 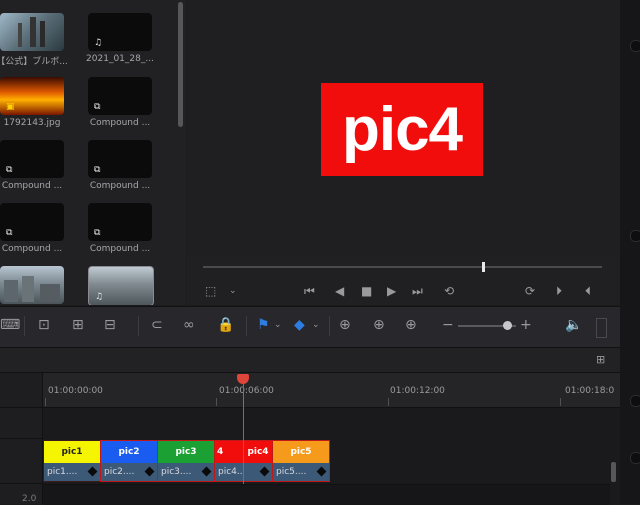 What do you see at coordinates (10, 325) in the screenshot?
I see `keyboard-icon: ⌨` at bounding box center [10, 325].